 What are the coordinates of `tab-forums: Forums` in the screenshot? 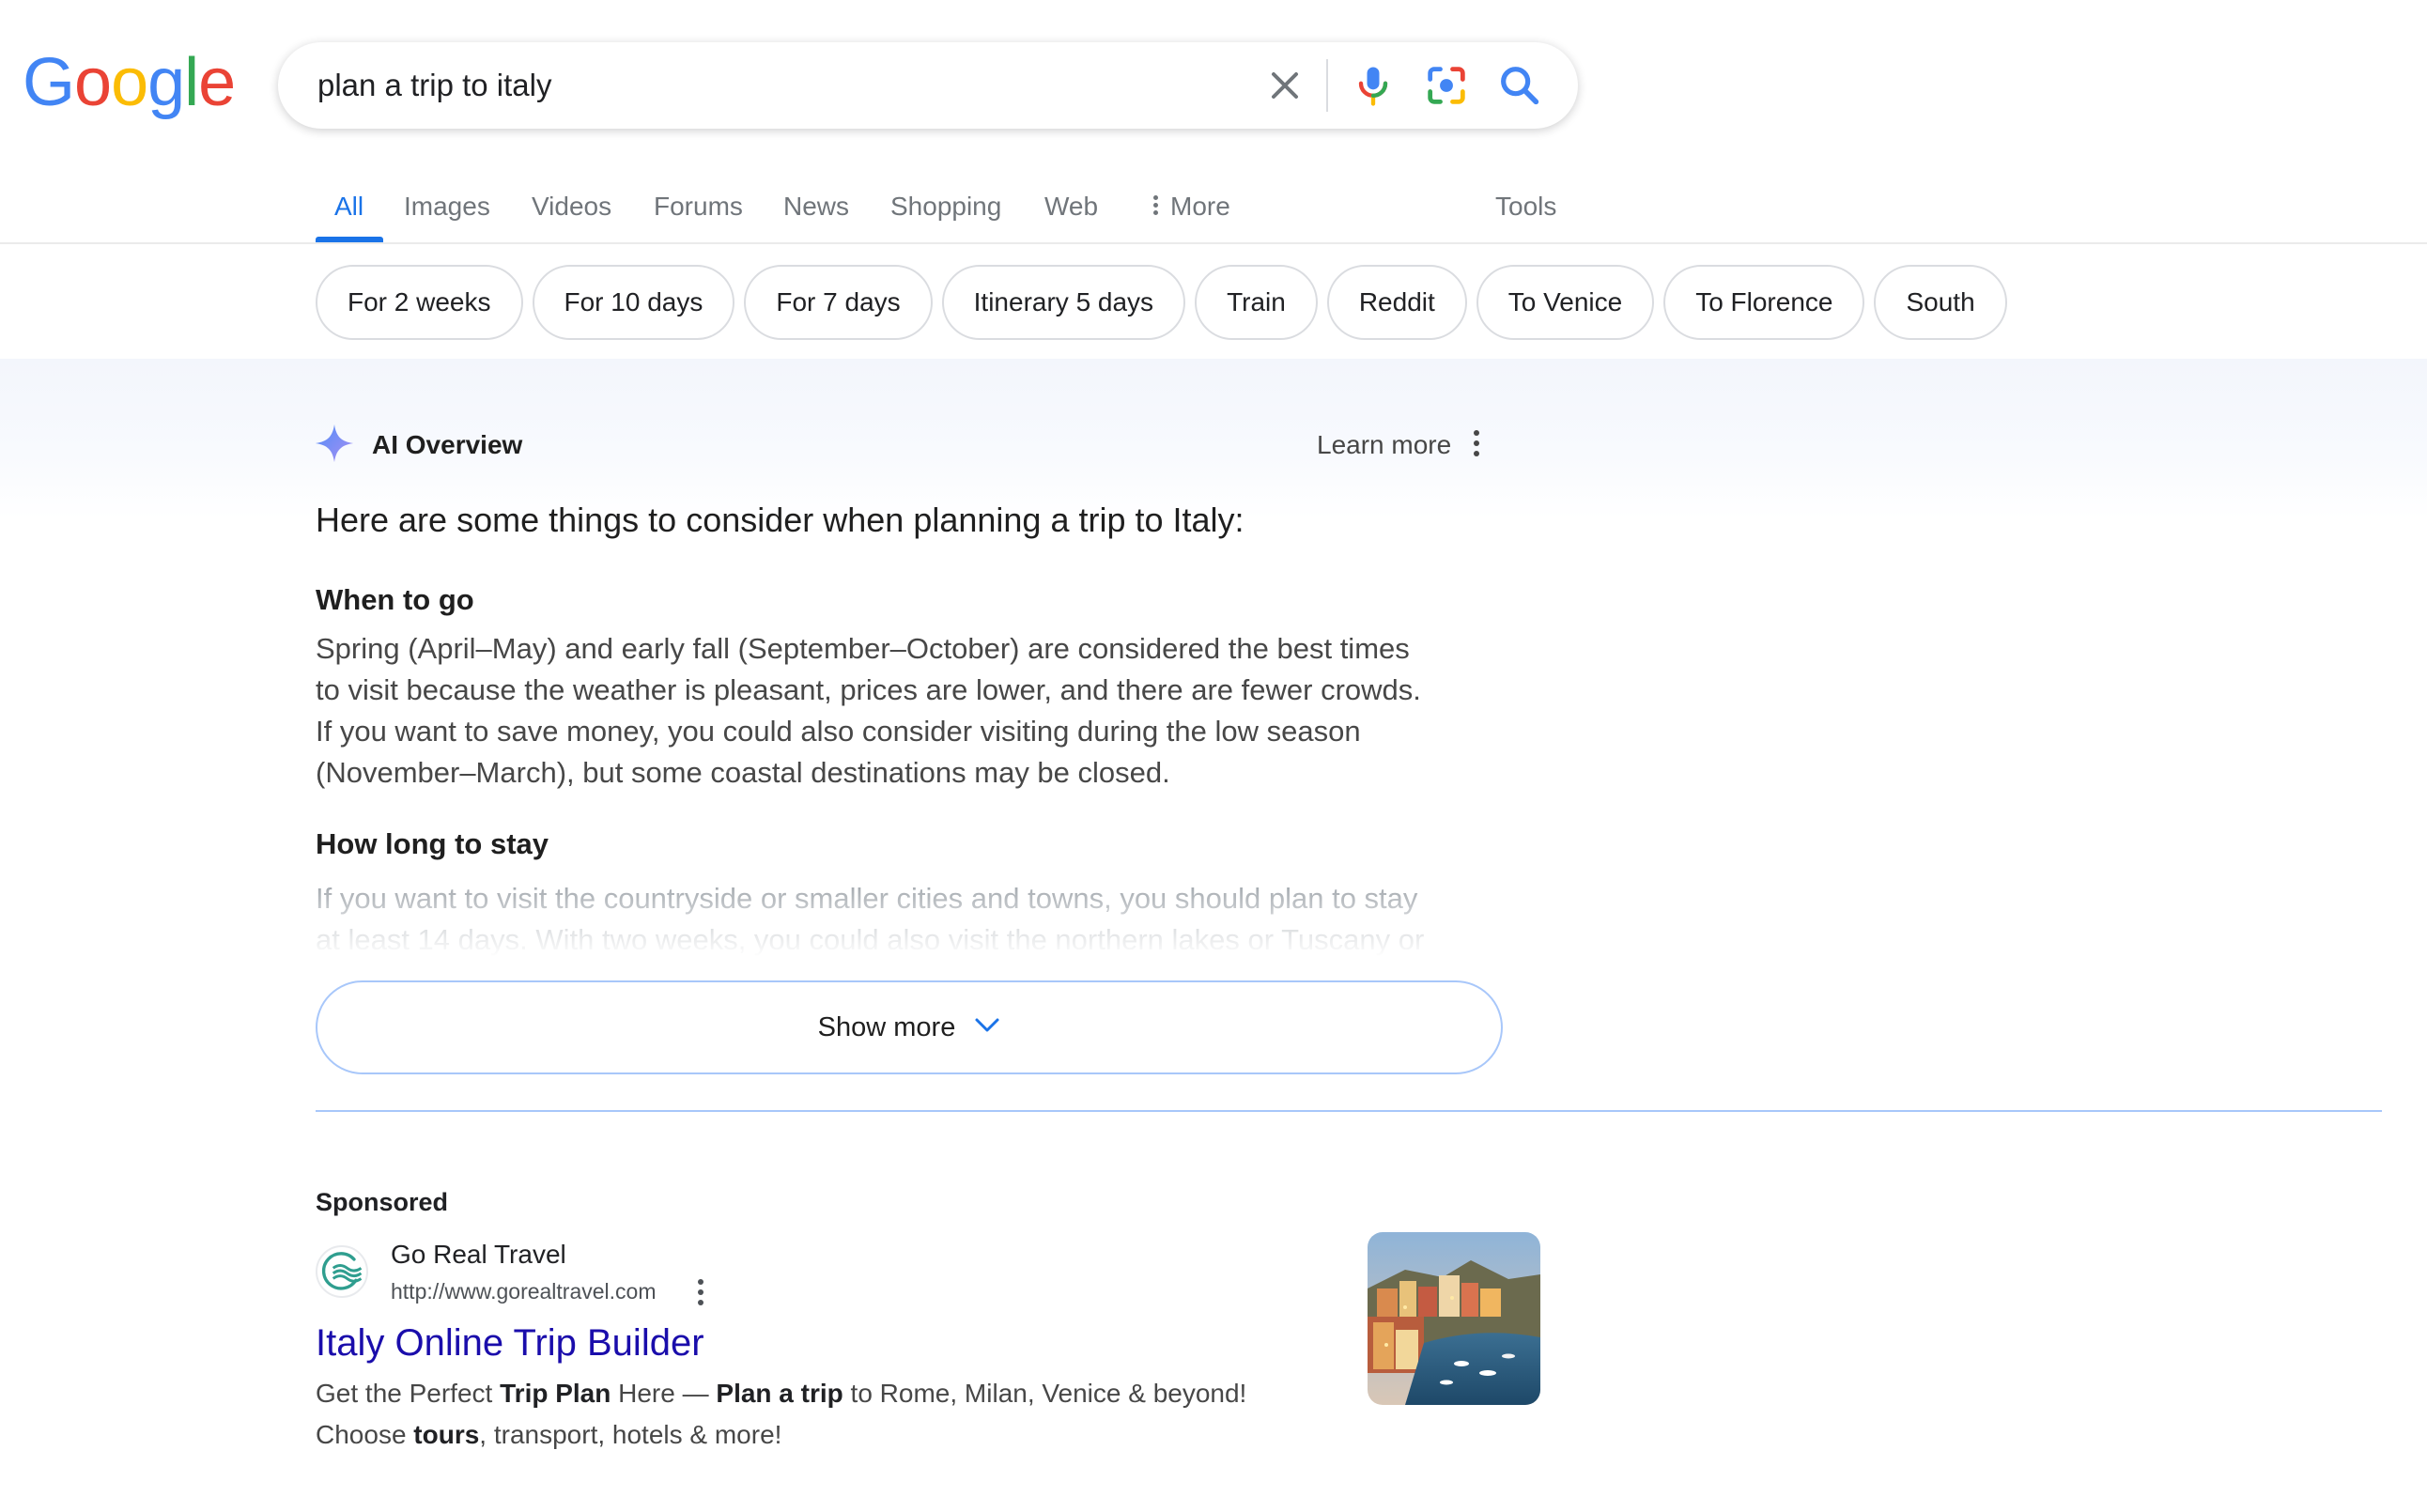 It's located at (698, 206).